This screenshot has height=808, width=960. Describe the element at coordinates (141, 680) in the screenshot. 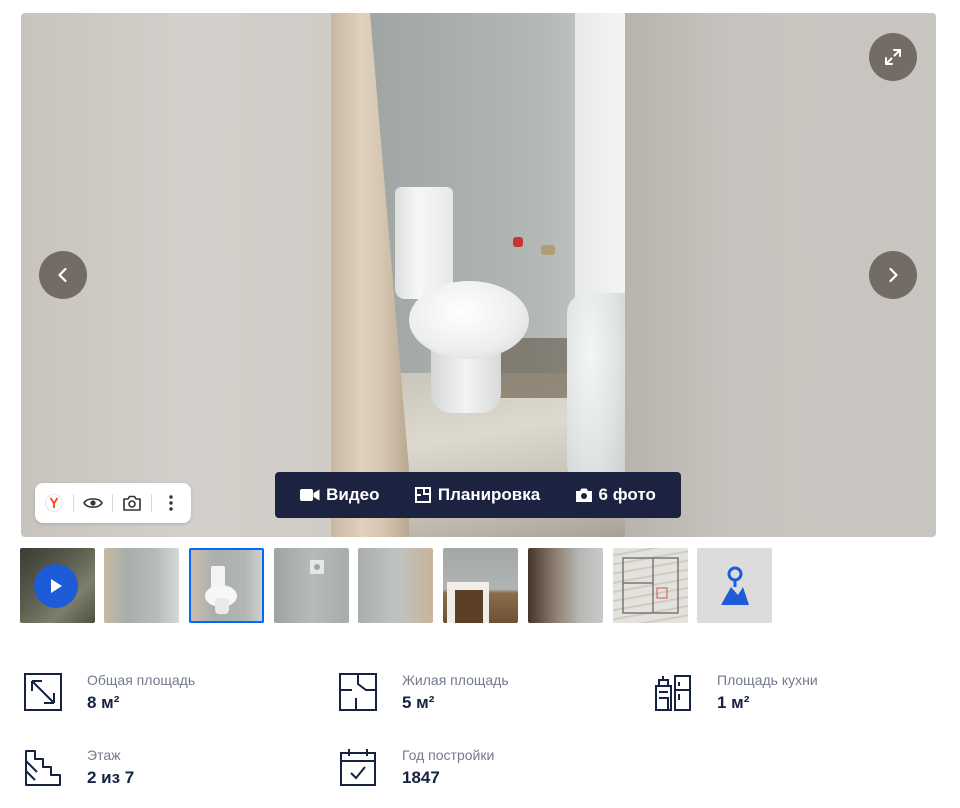

I see `feature-label: Общая площадь` at that location.